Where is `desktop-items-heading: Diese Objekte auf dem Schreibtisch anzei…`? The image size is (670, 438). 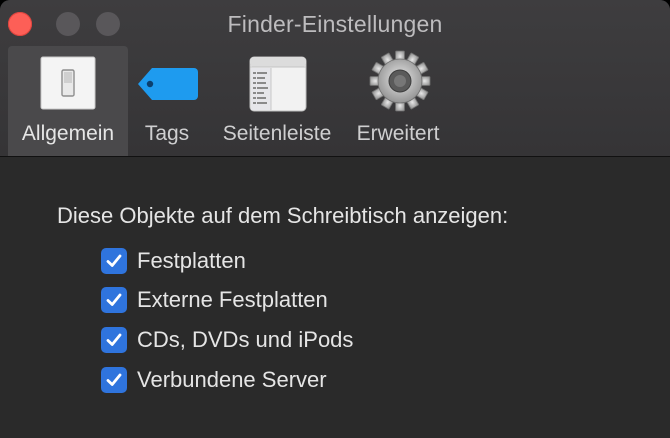 desktop-items-heading: Diese Objekte auf dem Schreibtisch anzei… is located at coordinates (283, 215).